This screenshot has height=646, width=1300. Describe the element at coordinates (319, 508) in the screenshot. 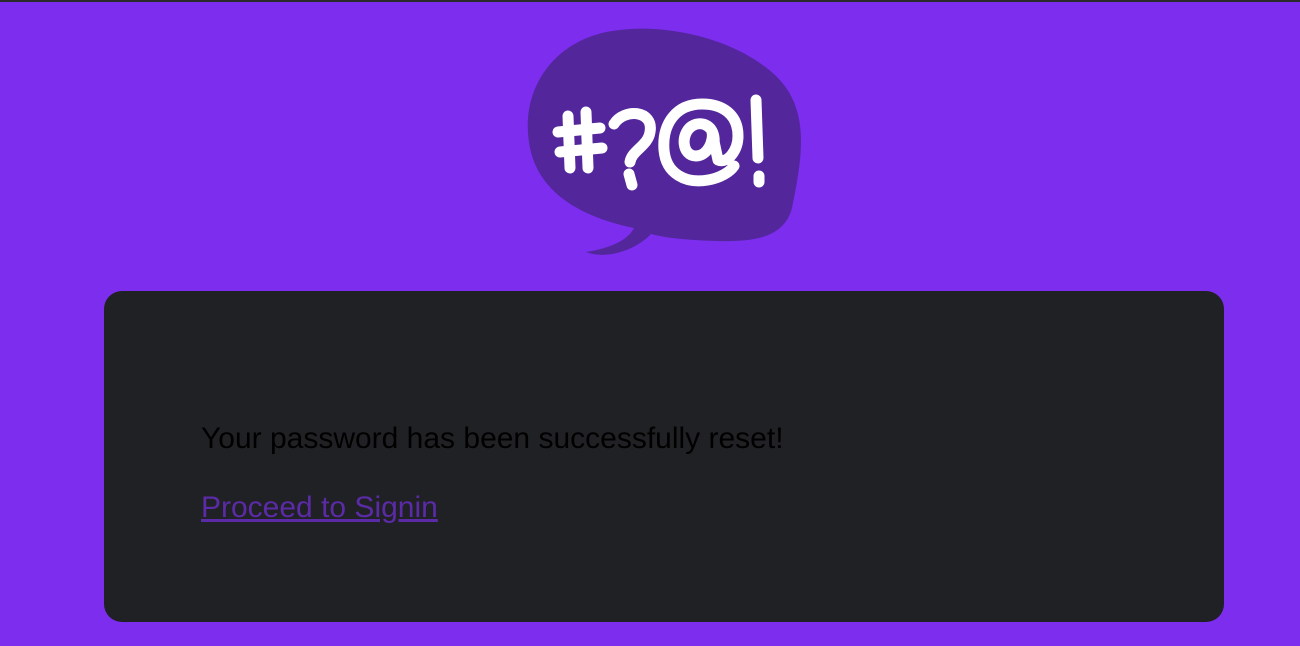

I see `proceed-to-signin-link: Proceed to Signin` at that location.